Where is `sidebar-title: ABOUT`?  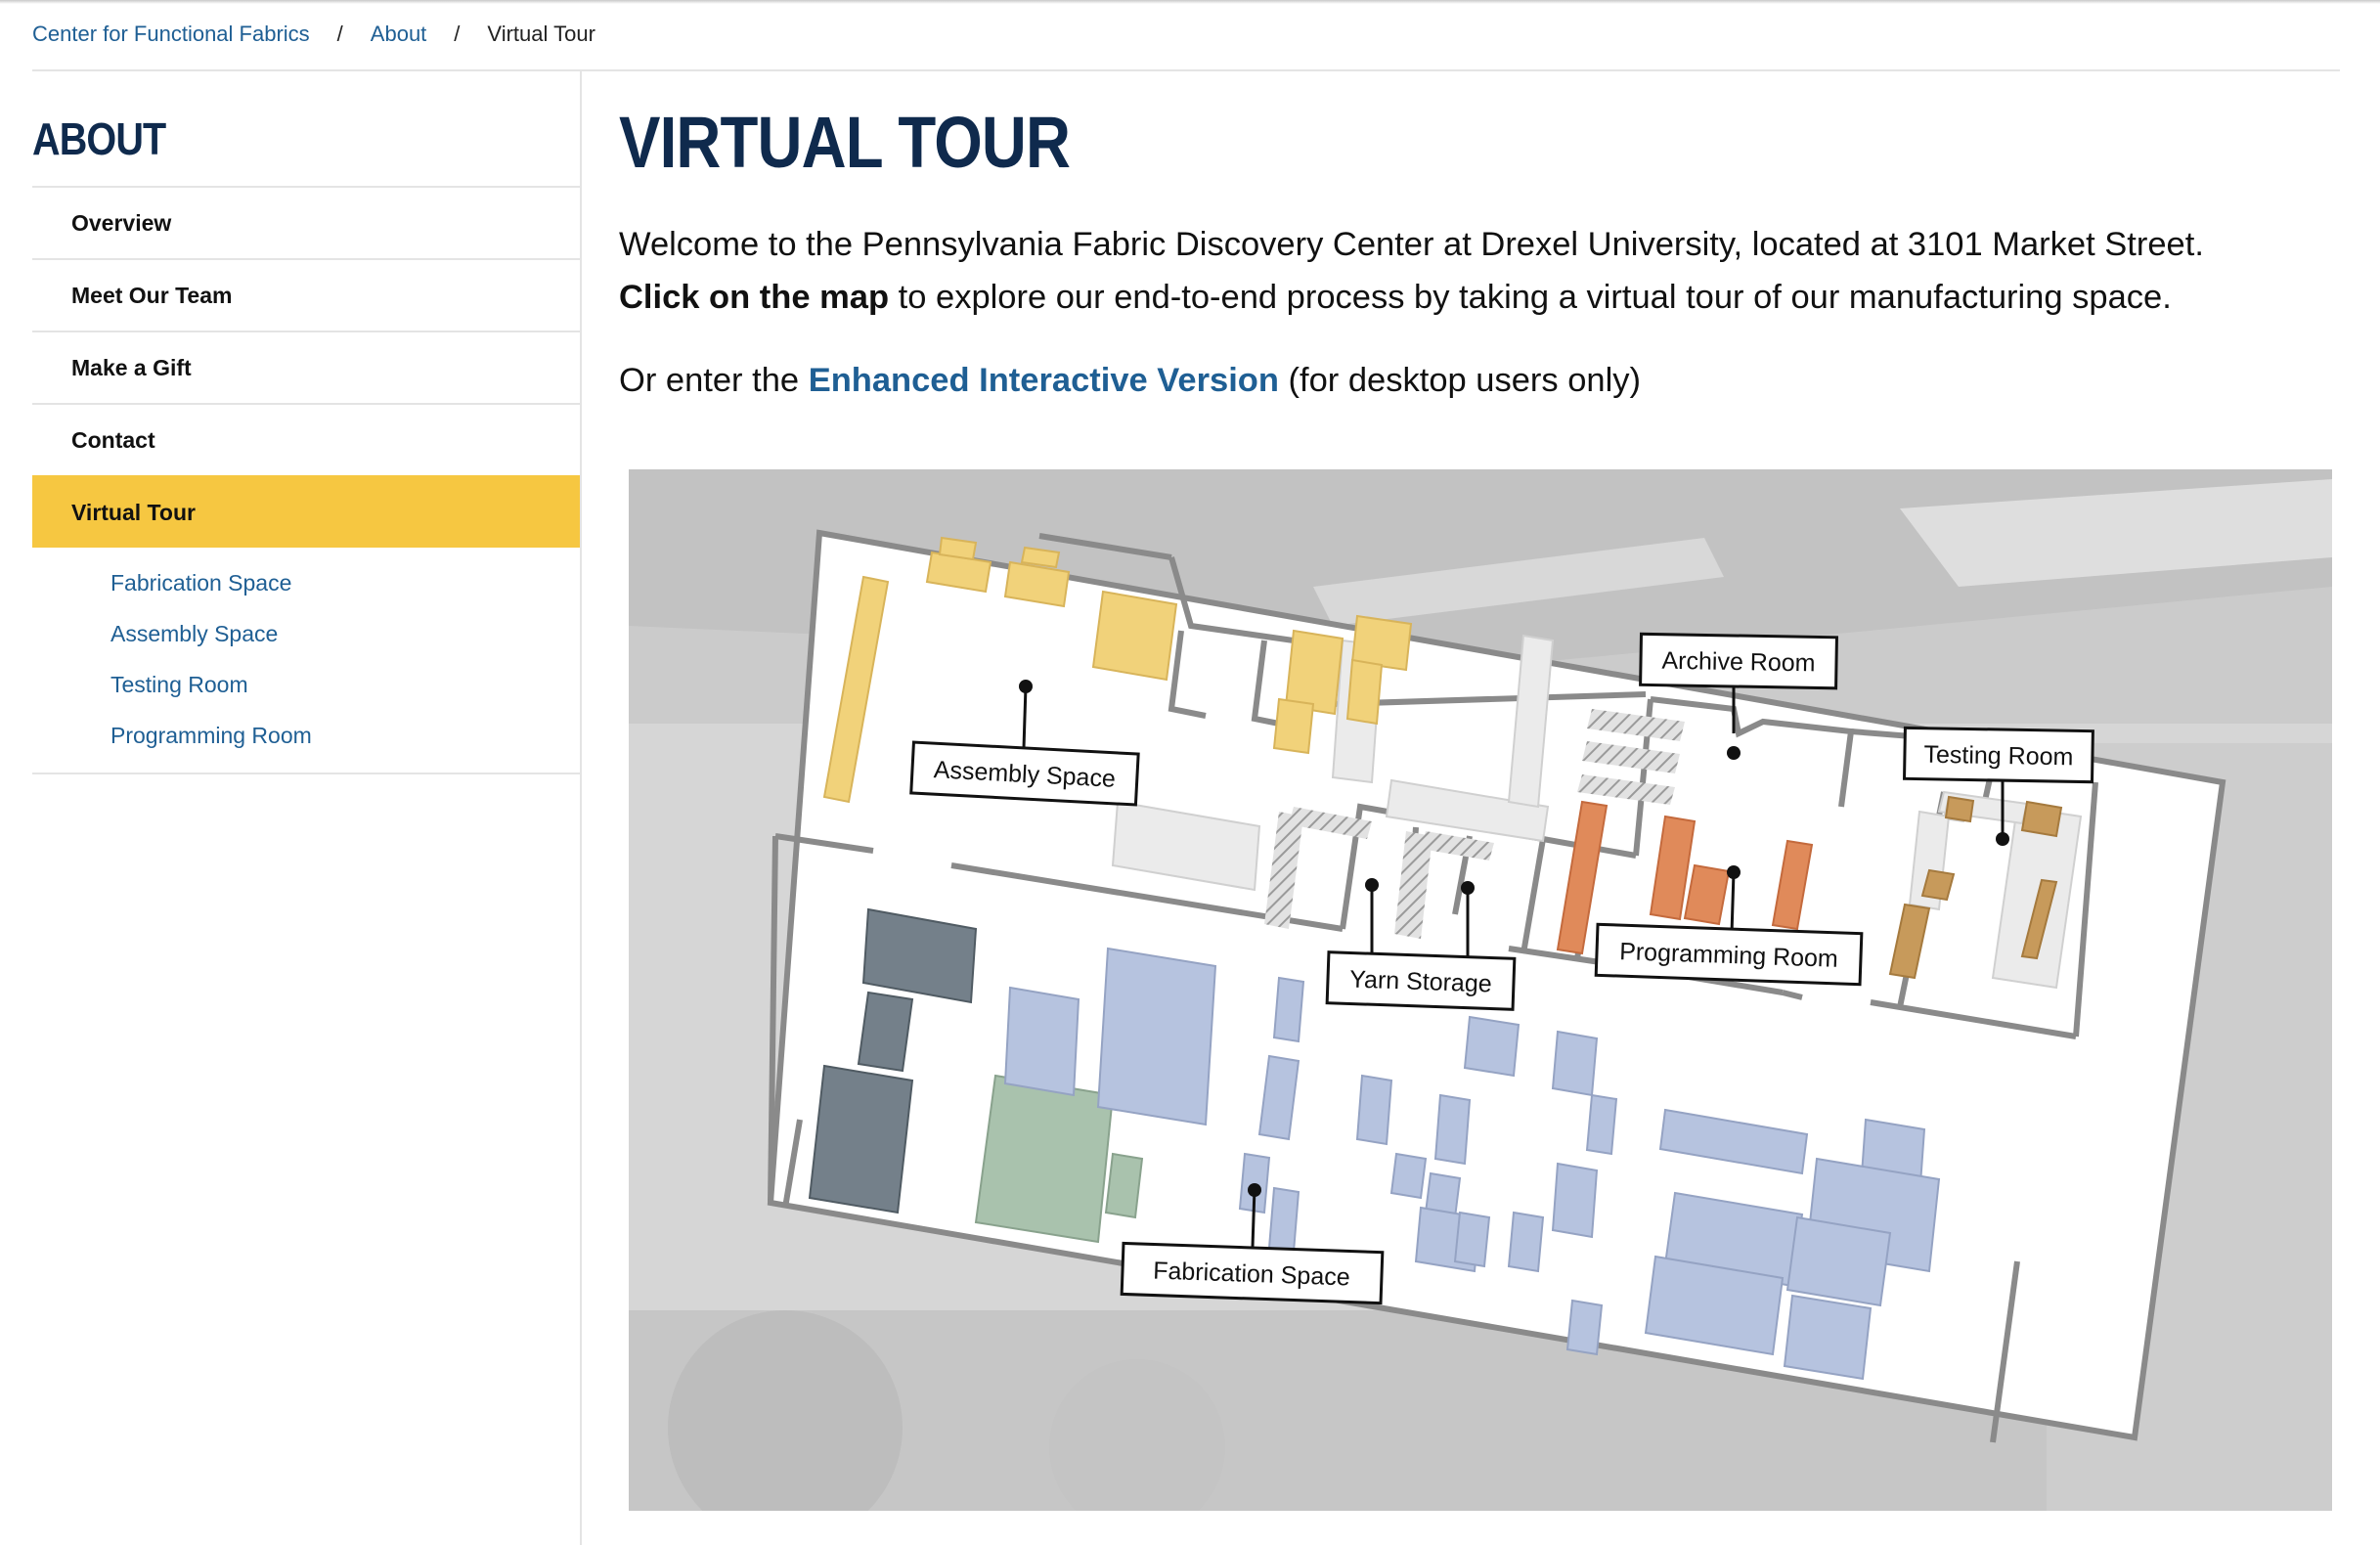 sidebar-title: ABOUT is located at coordinates (99, 139).